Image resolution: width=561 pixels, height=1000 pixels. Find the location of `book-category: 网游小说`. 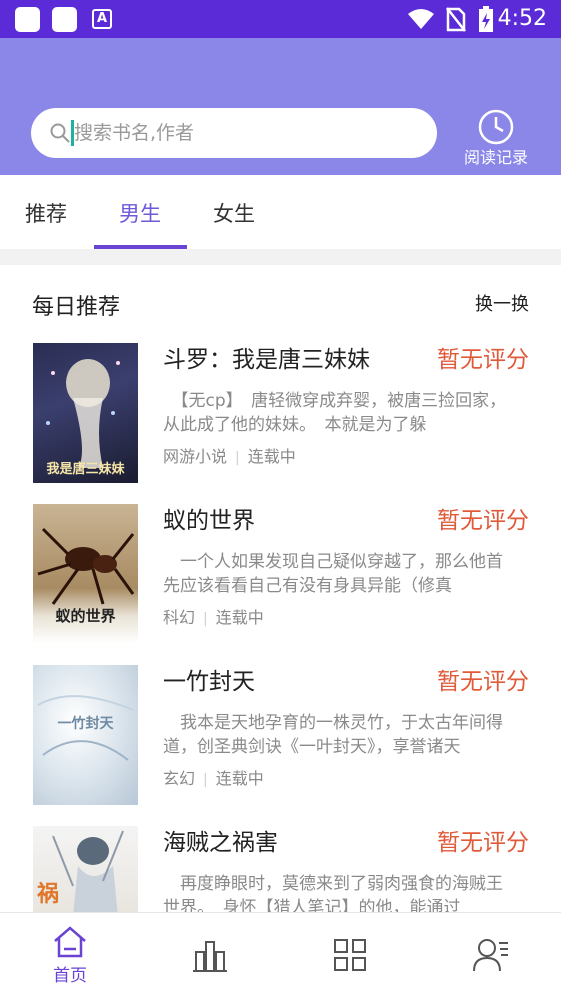

book-category: 网游小说 is located at coordinates (195, 456).